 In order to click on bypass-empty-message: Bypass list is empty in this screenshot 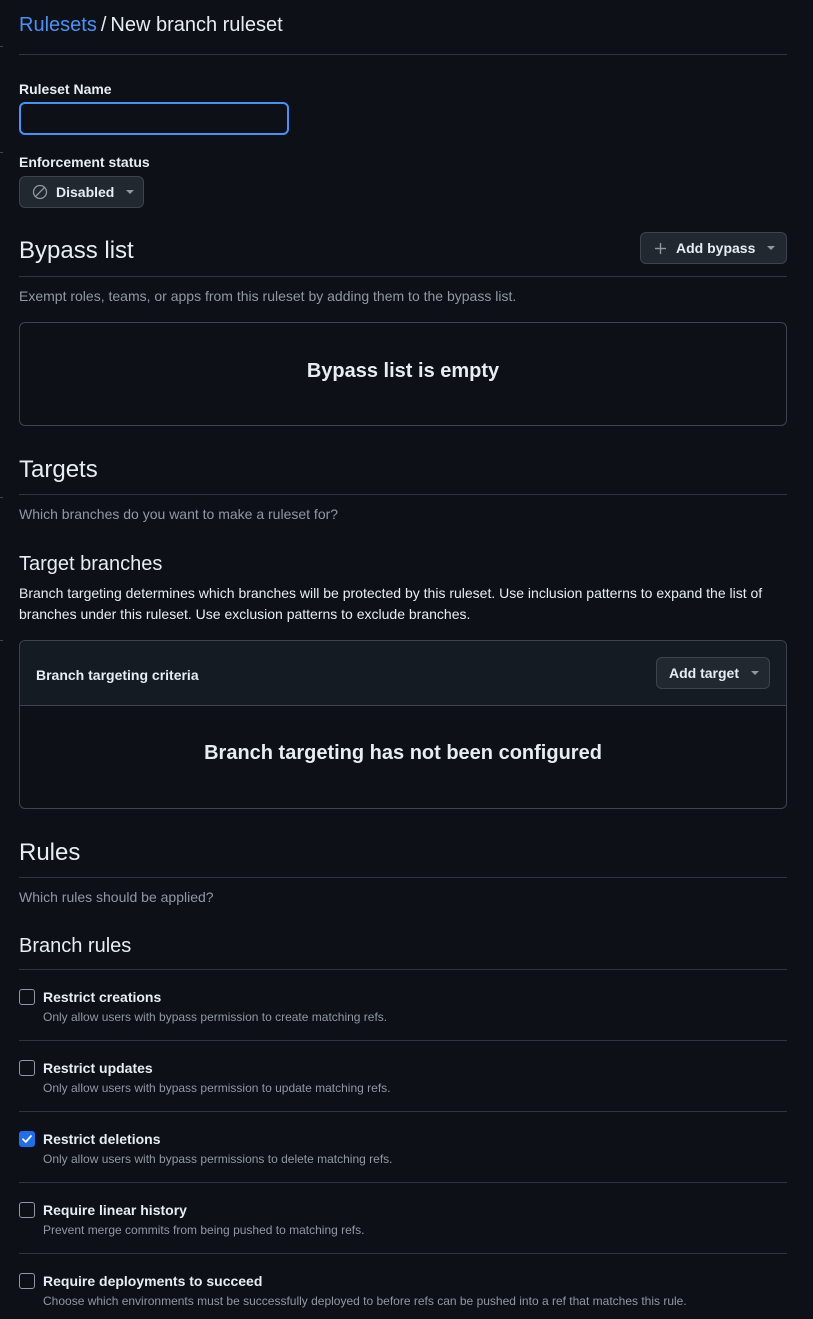, I will do `click(403, 371)`.